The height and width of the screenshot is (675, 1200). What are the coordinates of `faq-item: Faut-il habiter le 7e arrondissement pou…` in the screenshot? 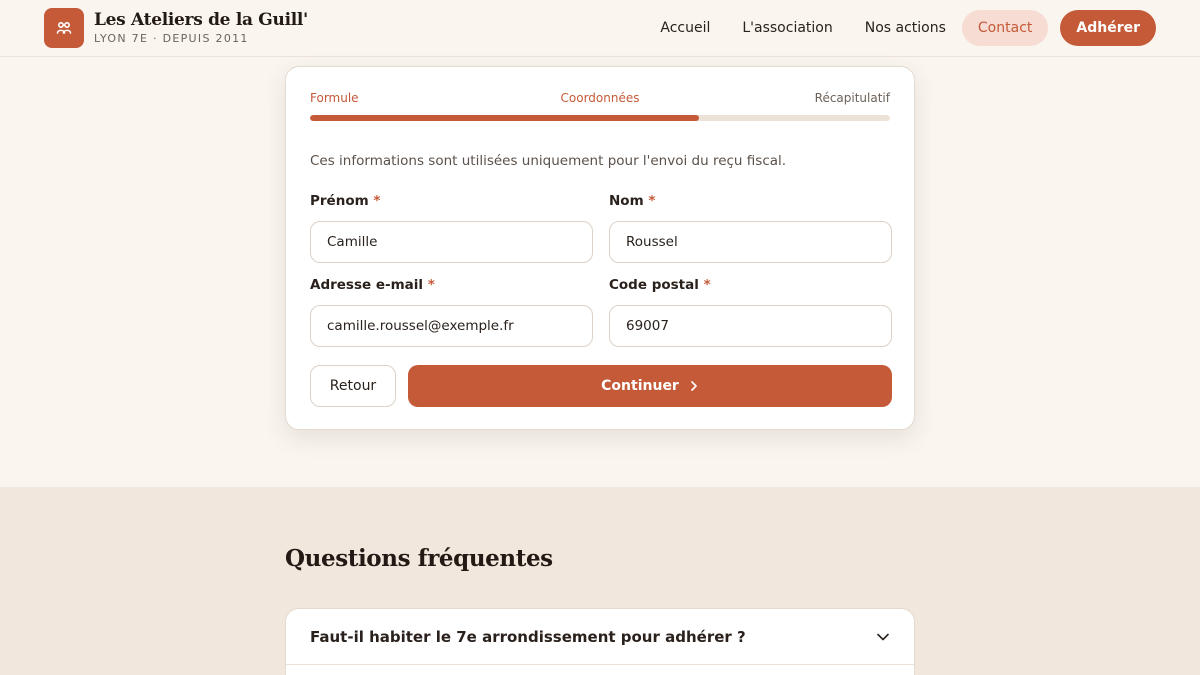 It's located at (600, 637).